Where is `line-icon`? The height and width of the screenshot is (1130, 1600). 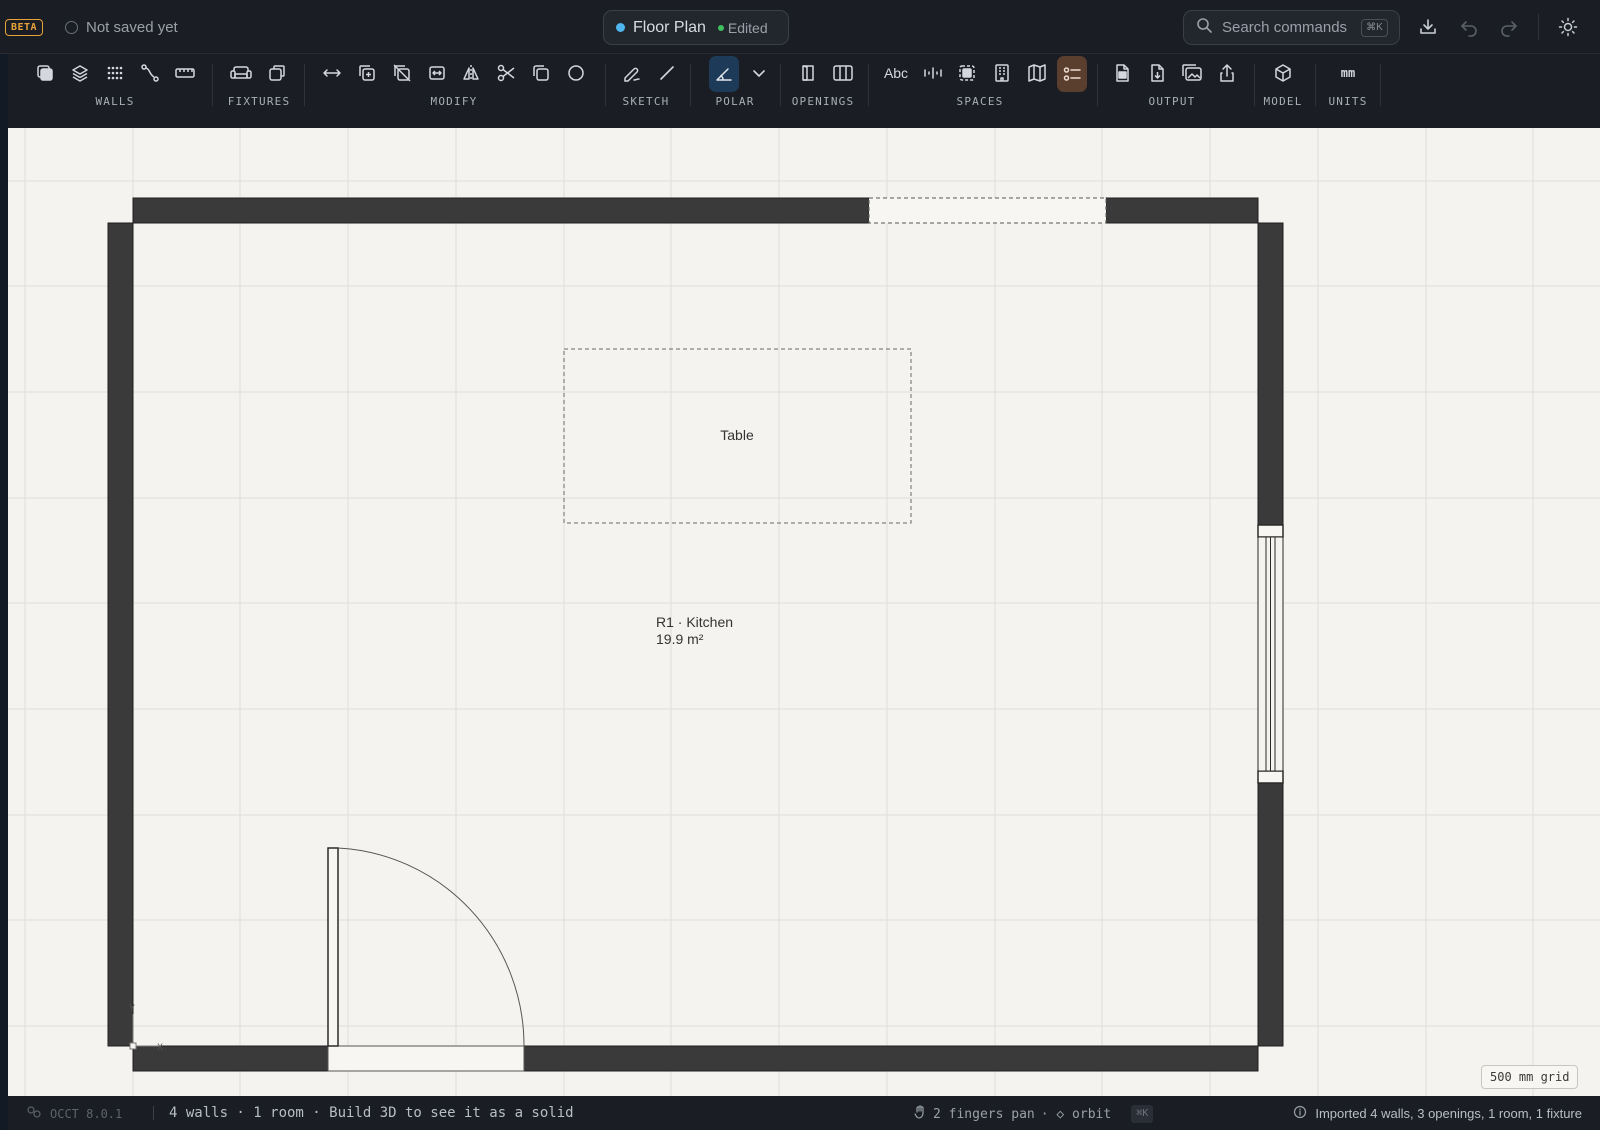 line-icon is located at coordinates (667, 73).